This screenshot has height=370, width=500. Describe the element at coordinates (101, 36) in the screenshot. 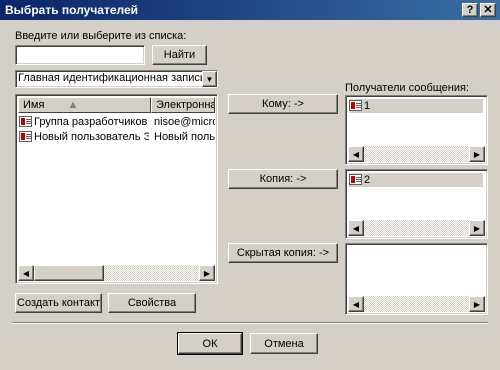

I see `search-label: Введите или выберите из списка:` at that location.